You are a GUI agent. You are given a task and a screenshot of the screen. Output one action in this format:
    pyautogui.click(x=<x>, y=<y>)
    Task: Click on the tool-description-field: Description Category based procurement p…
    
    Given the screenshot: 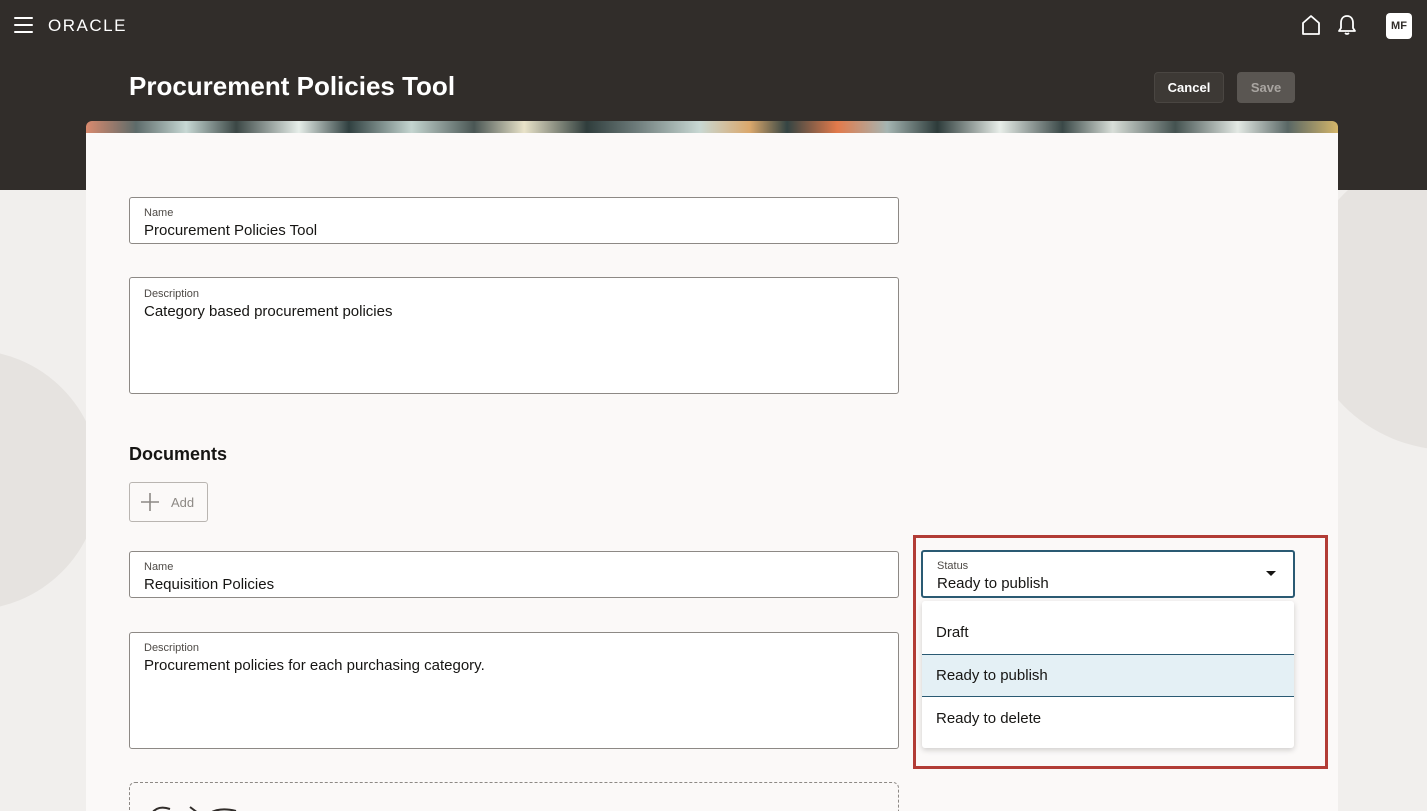 What is the action you would take?
    pyautogui.click(x=514, y=335)
    